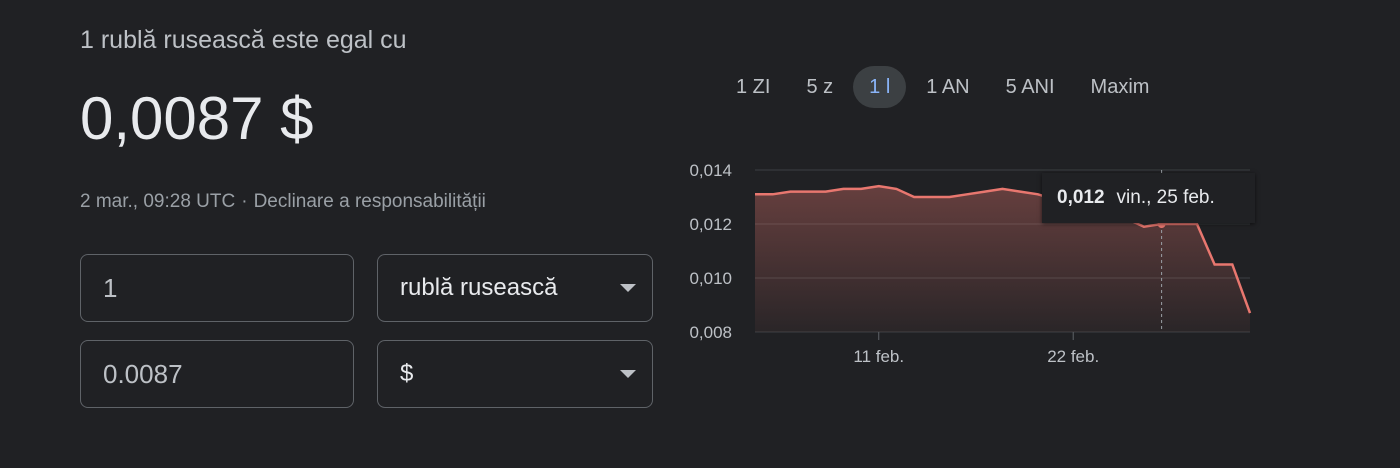  I want to click on time-range-tabs: 1 ZI 5 z 1 l 1 AN 5 ANI Maxim, so click(944, 87).